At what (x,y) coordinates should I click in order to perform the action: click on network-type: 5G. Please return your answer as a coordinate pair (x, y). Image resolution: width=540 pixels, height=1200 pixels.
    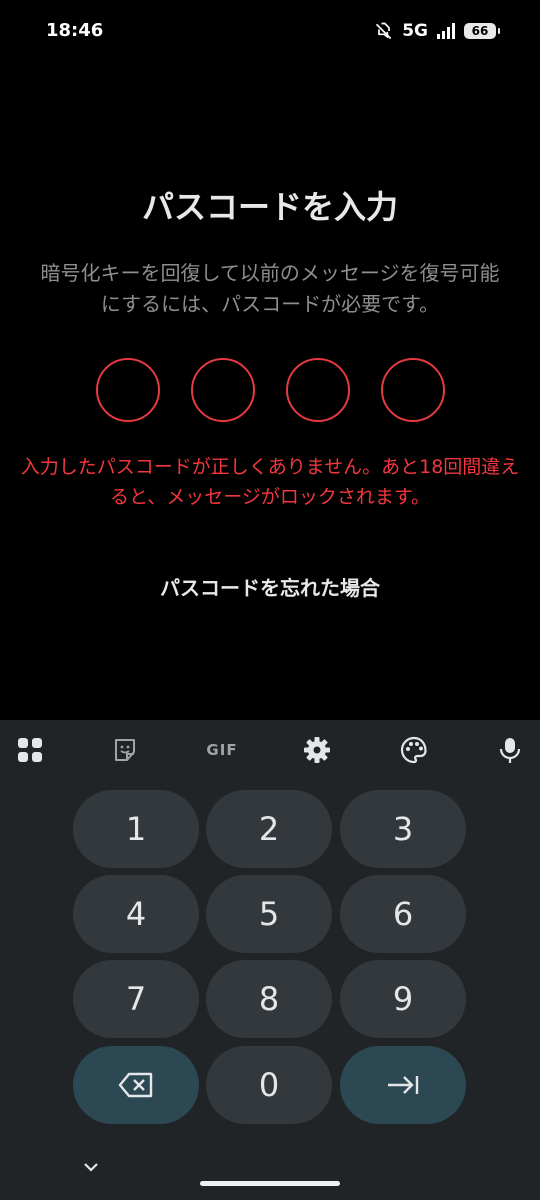
    Looking at the image, I should click on (415, 31).